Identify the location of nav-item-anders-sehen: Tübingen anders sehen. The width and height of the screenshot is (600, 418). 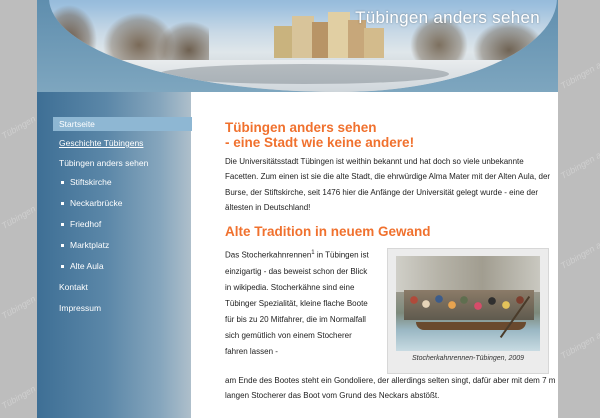
(114, 163).